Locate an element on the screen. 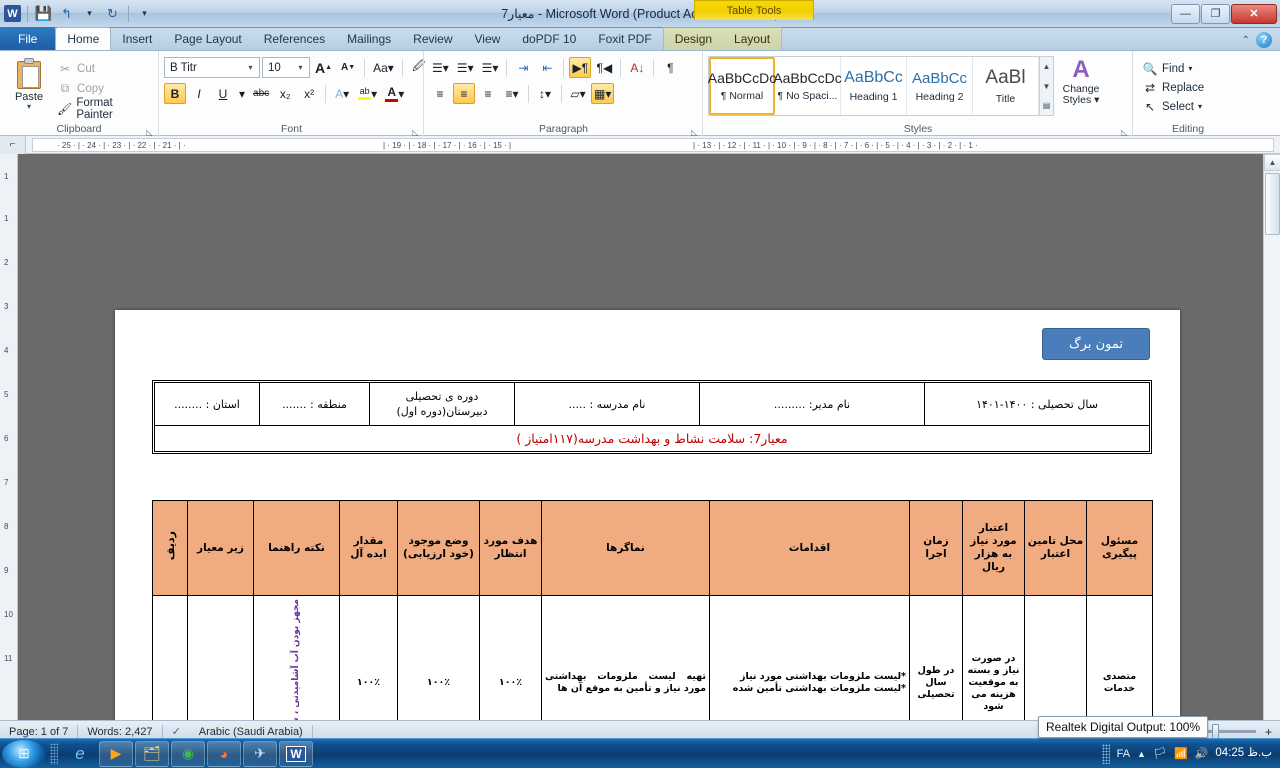  styles-dialog-launcher-icon: ◺ is located at coordinates (1124, 131).